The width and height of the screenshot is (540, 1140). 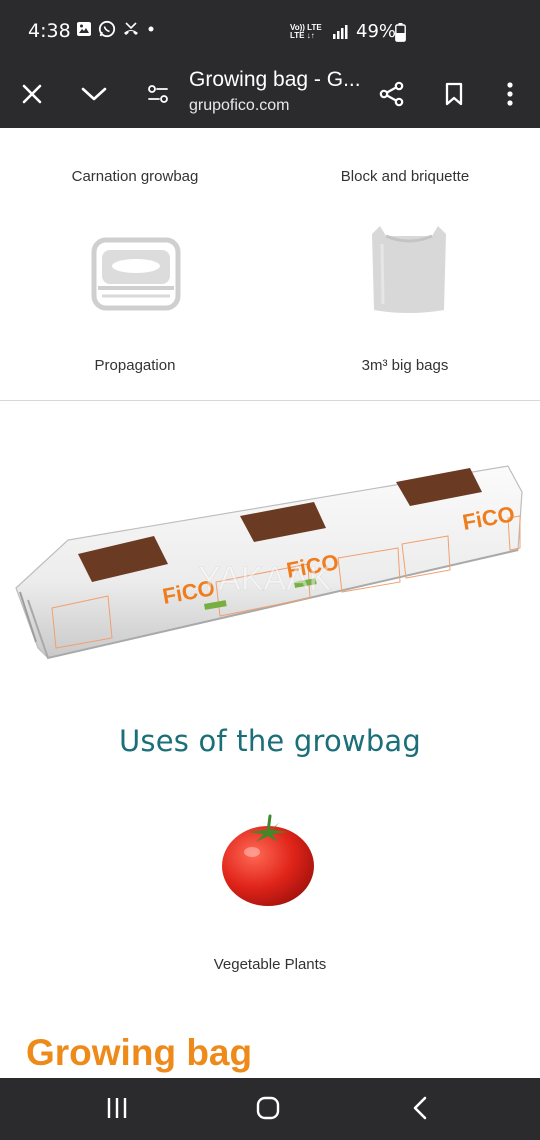 I want to click on page-url: grupofico.com, so click(x=239, y=106).